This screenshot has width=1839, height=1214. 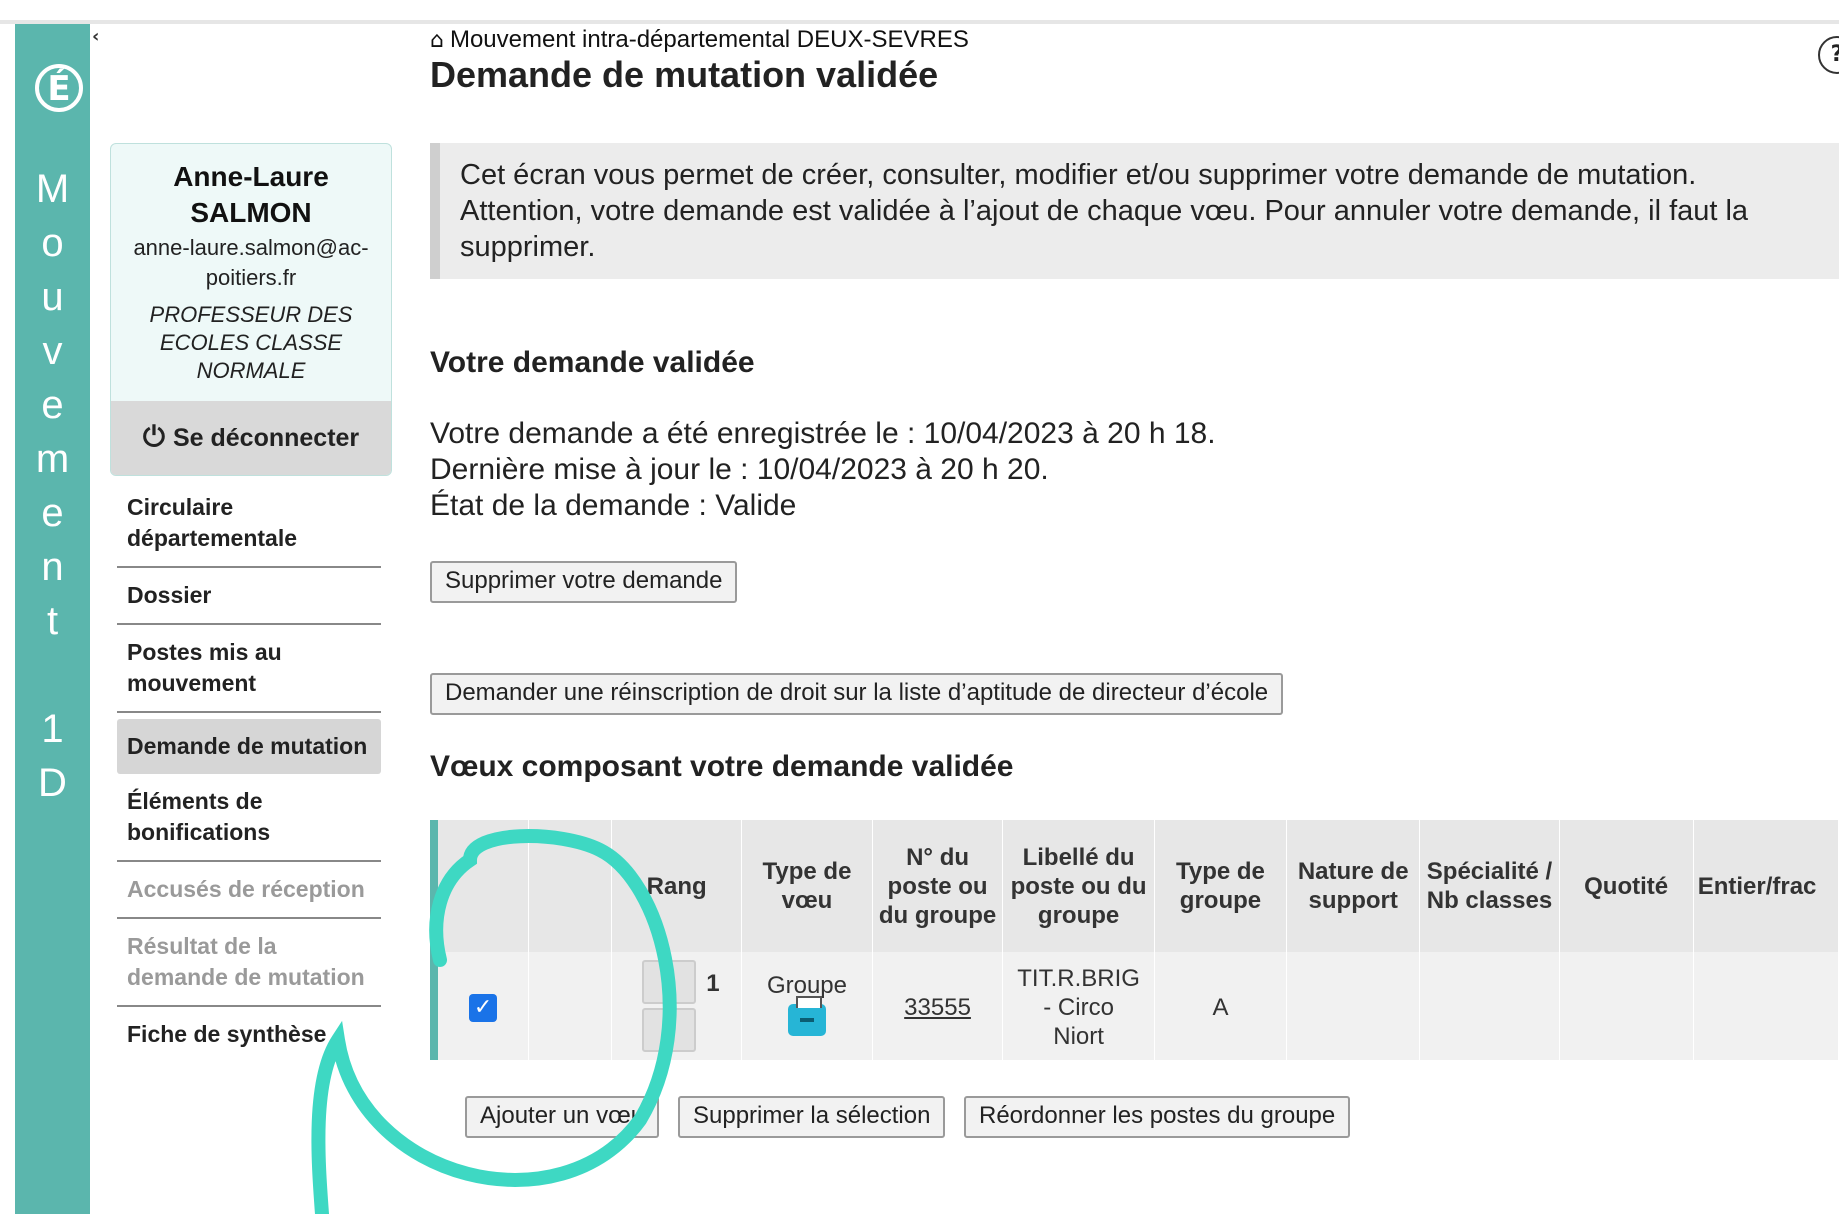 I want to click on menu-item-fiche-synthese: Fiche de synthèse, so click(x=249, y=1034).